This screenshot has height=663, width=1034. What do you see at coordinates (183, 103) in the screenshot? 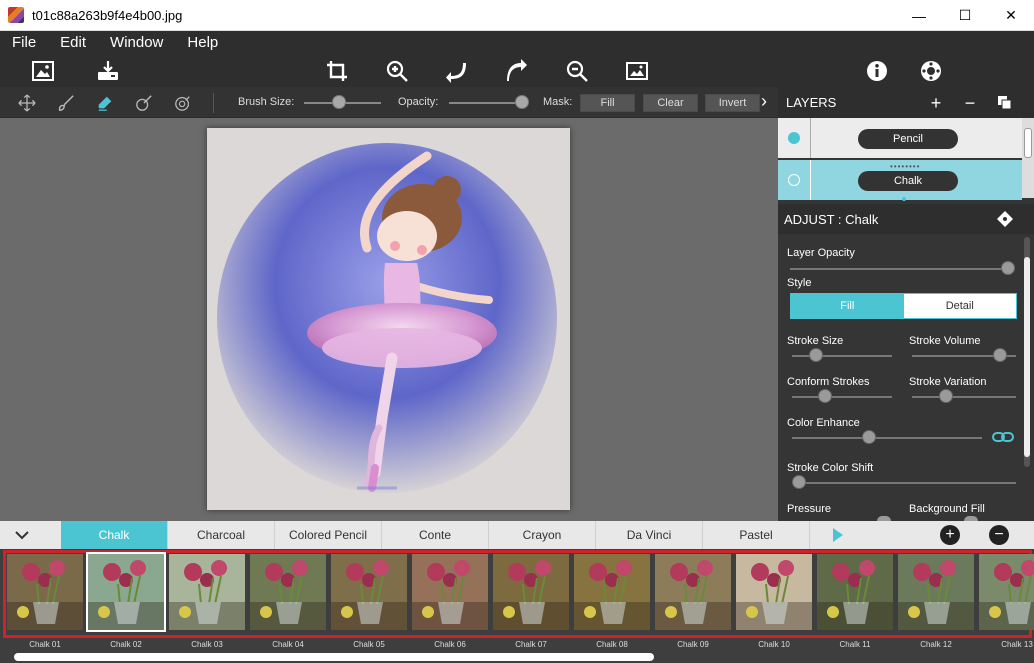
I see `smudge-tool-icon` at bounding box center [183, 103].